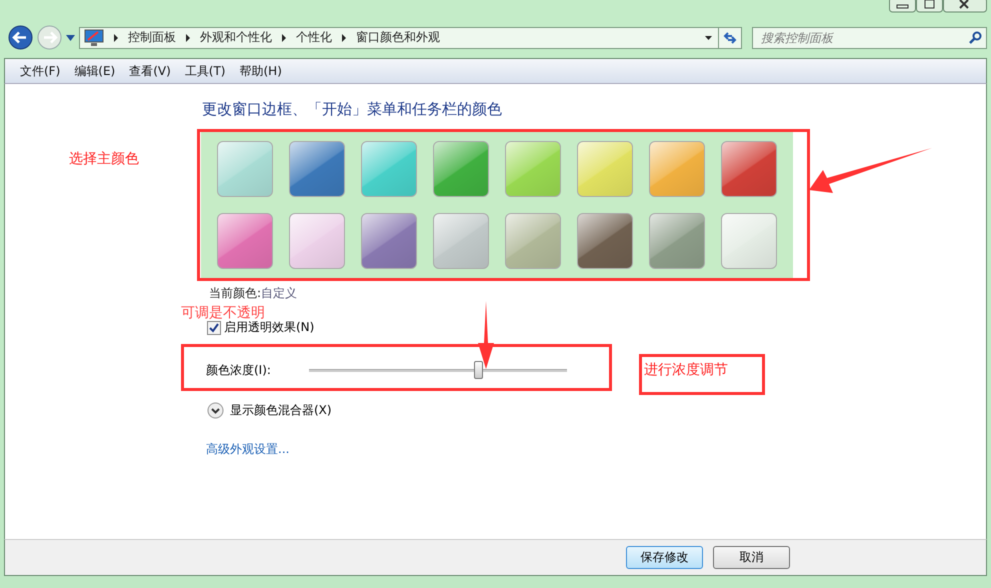 The image size is (991, 588). I want to click on close-button, so click(965, 6).